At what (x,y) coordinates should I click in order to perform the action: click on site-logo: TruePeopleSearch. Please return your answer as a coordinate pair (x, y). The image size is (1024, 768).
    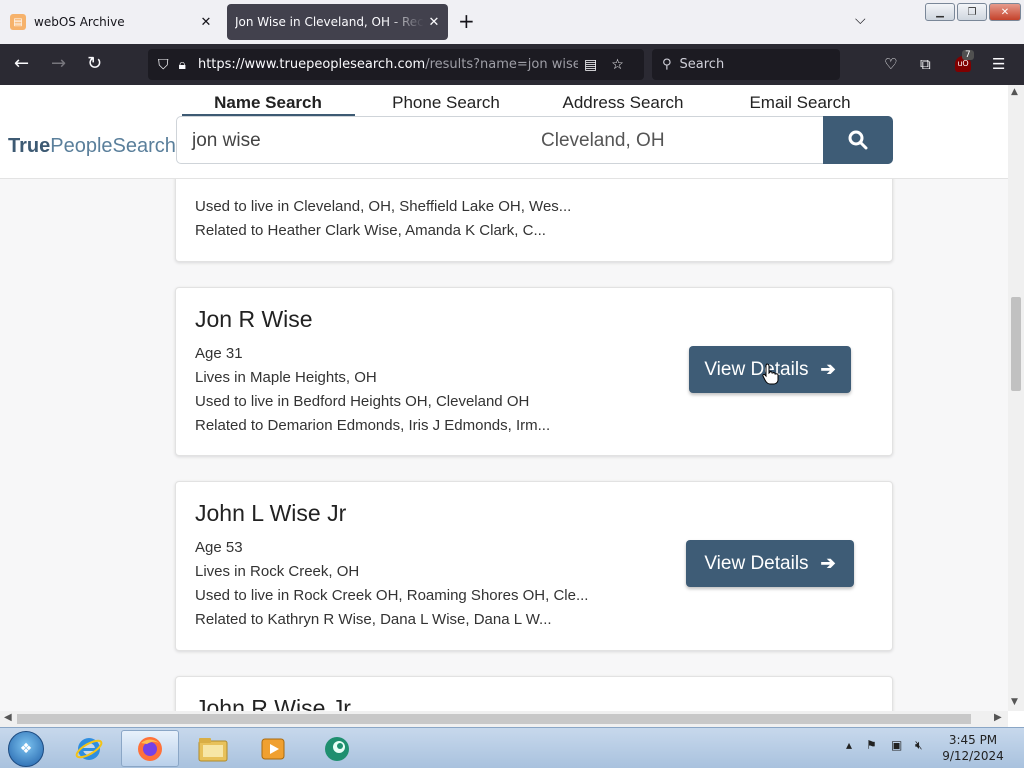
    Looking at the image, I should click on (92, 146).